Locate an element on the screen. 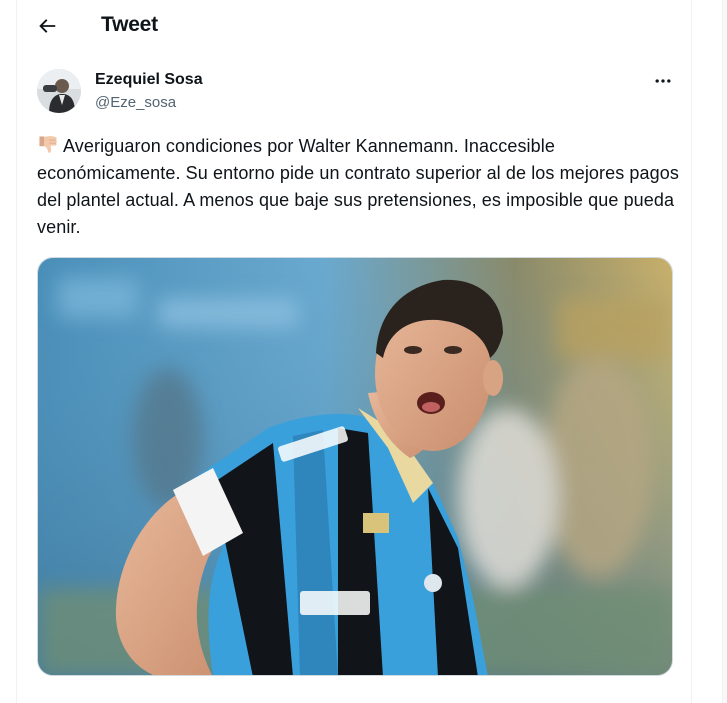  author-handle: @Eze_sosa is located at coordinates (135, 102).